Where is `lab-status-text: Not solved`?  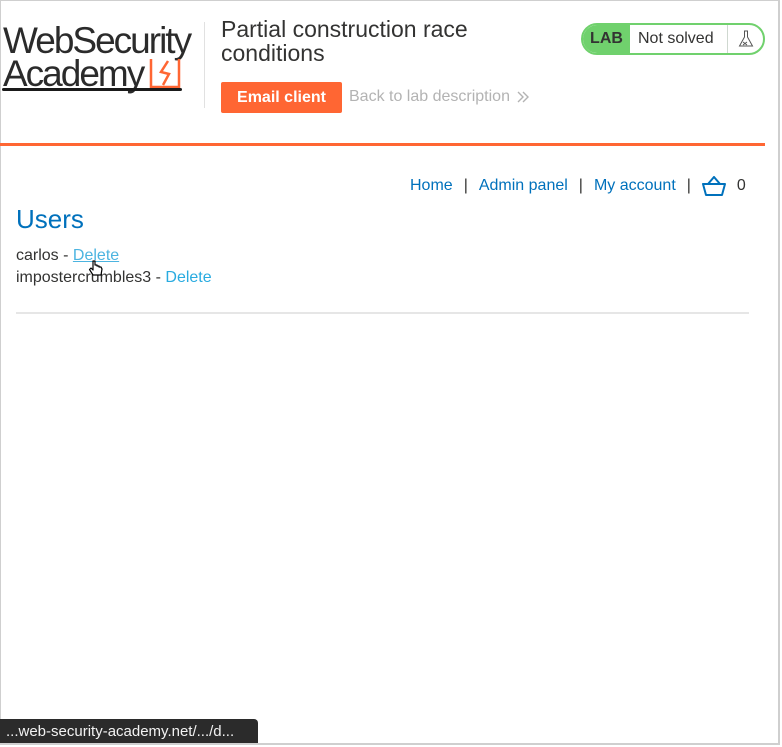 lab-status-text: Not solved is located at coordinates (676, 38).